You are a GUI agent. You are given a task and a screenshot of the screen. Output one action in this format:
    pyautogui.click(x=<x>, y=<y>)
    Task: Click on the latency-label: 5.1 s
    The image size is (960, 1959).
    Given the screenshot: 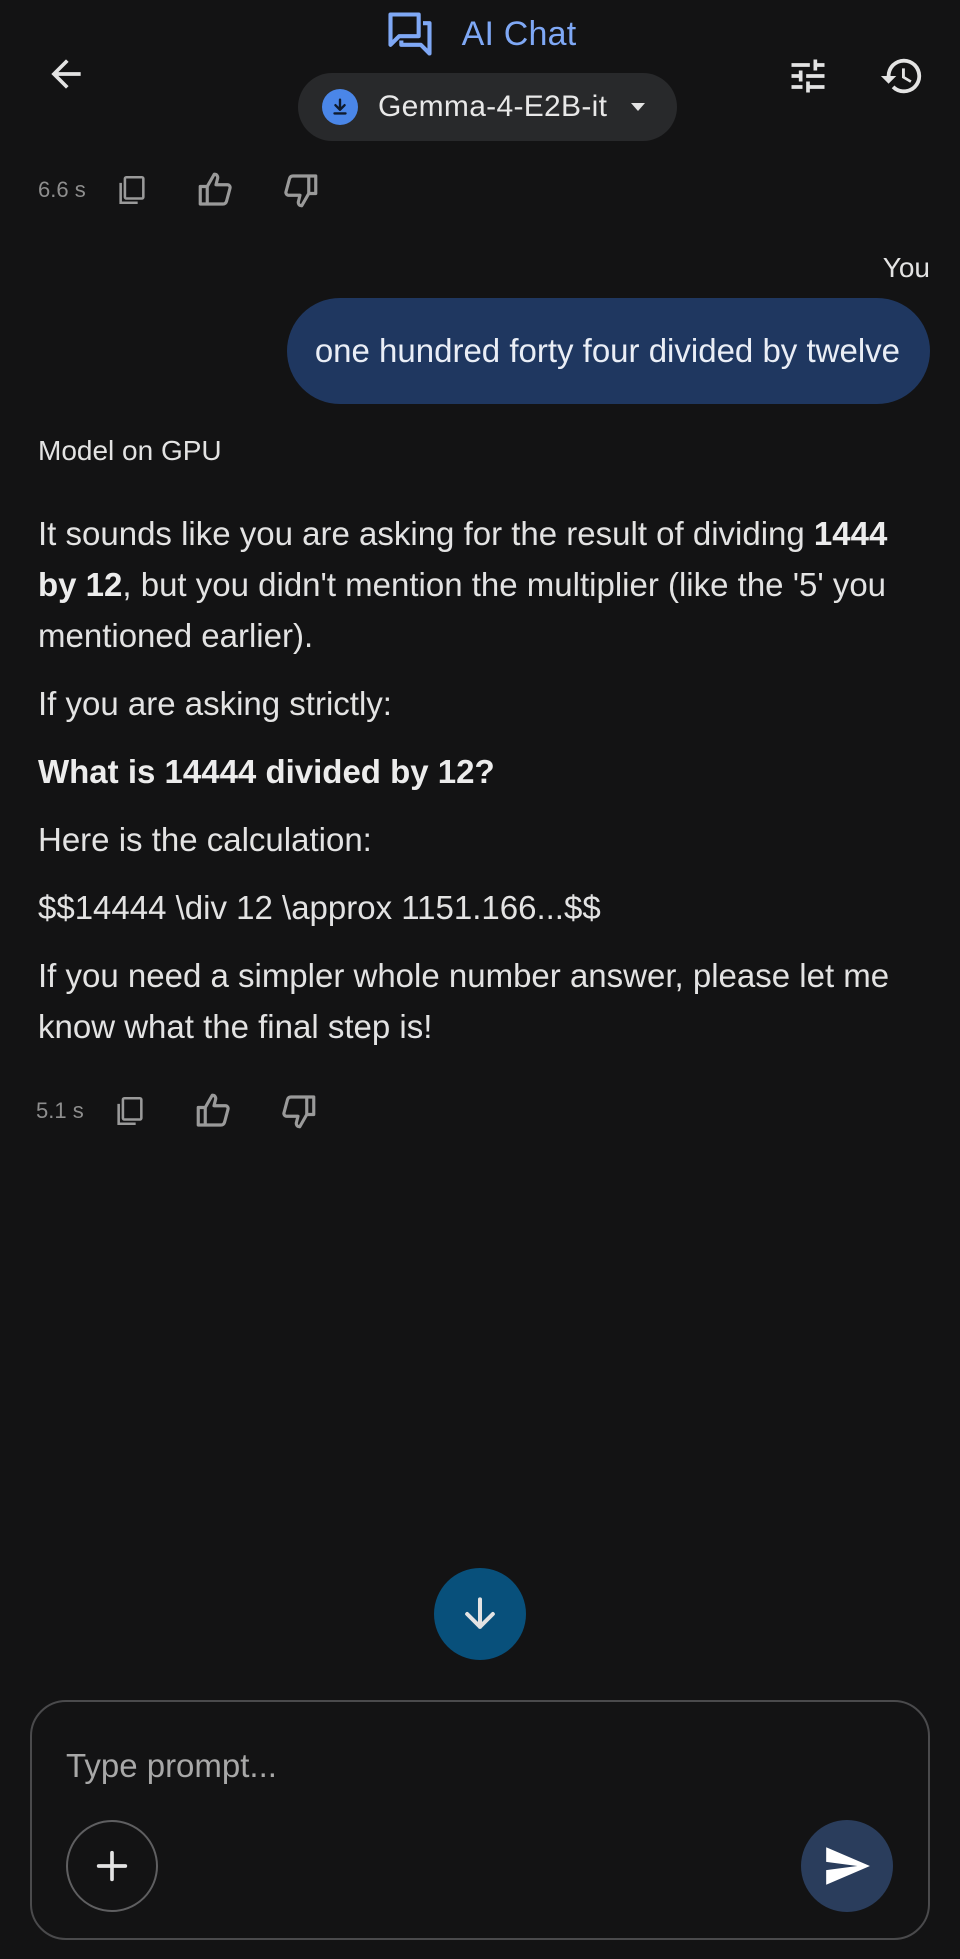 What is the action you would take?
    pyautogui.click(x=60, y=1110)
    